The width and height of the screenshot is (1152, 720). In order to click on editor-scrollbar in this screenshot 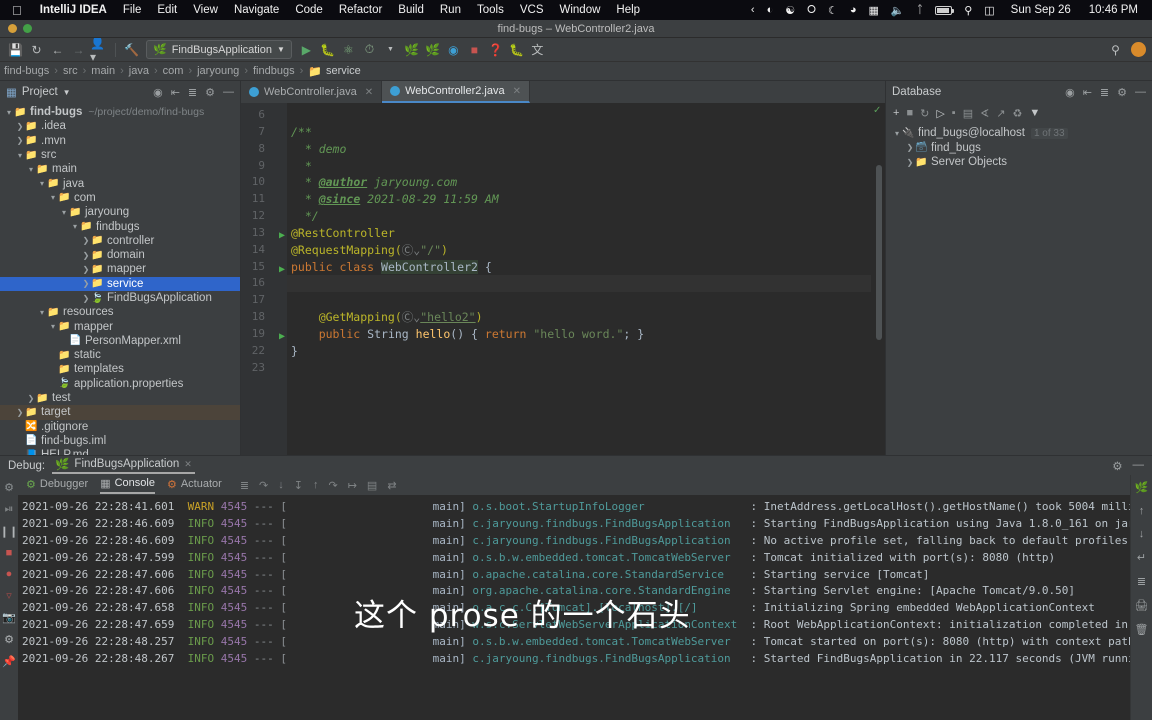, I will do `click(879, 252)`.